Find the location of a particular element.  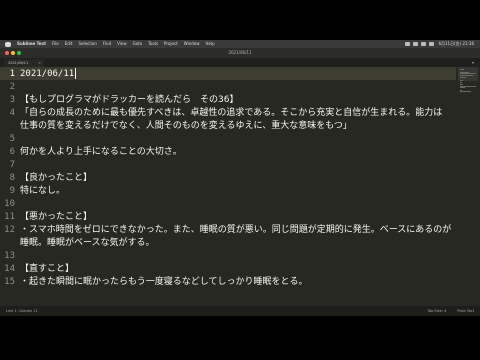

line-number: 2 is located at coordinates (12, 87).